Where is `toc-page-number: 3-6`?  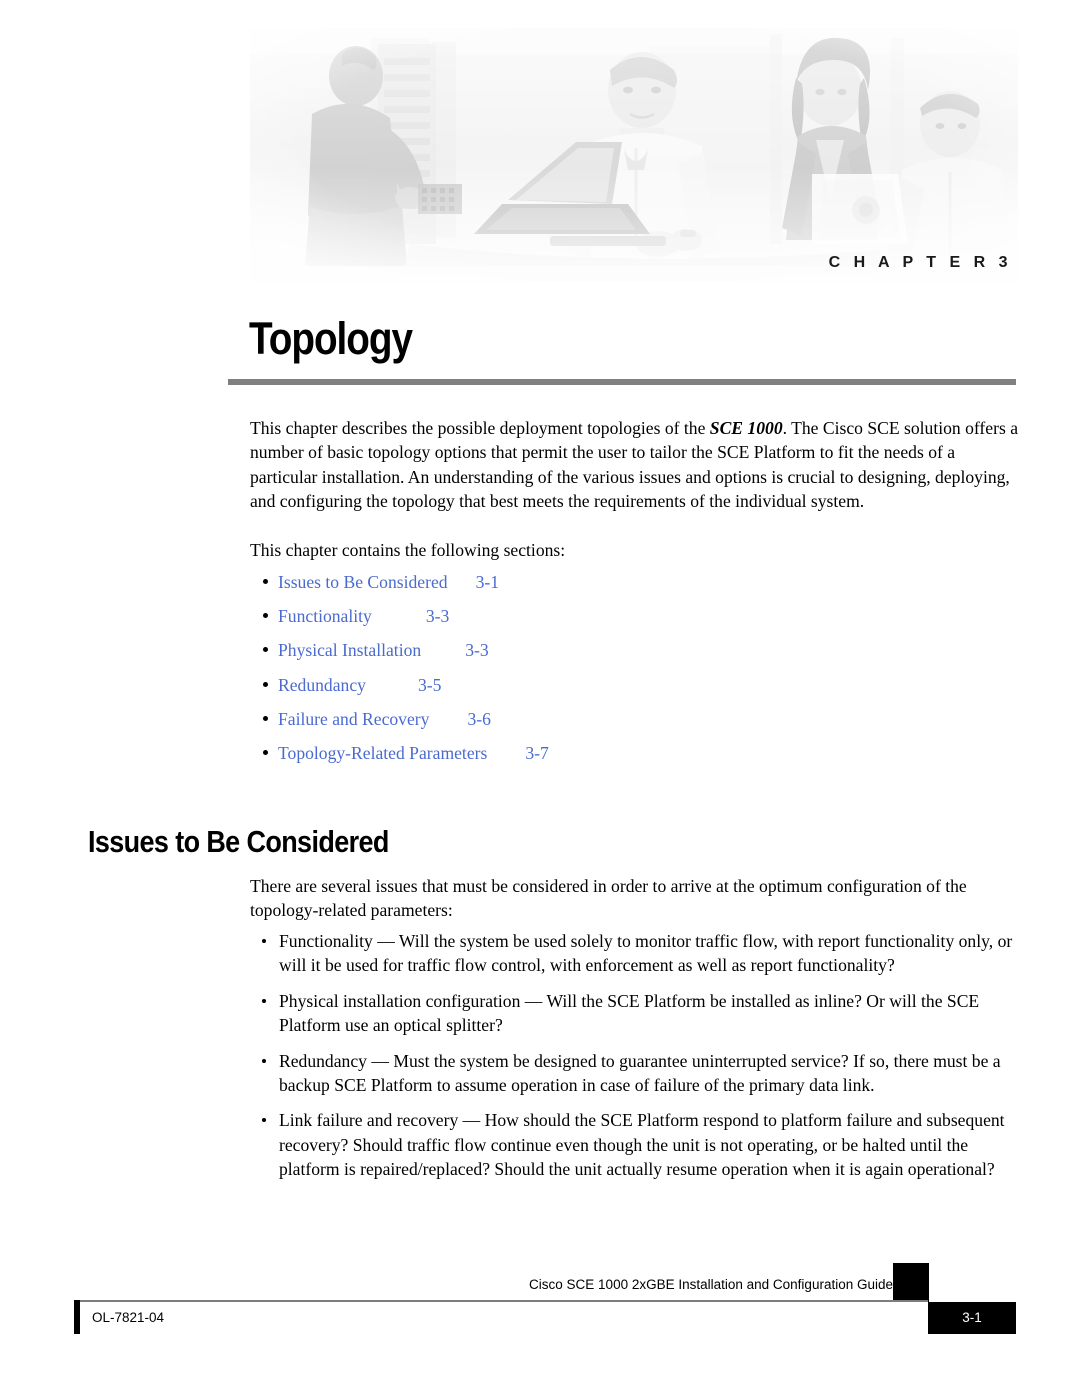 toc-page-number: 3-6 is located at coordinates (478, 719).